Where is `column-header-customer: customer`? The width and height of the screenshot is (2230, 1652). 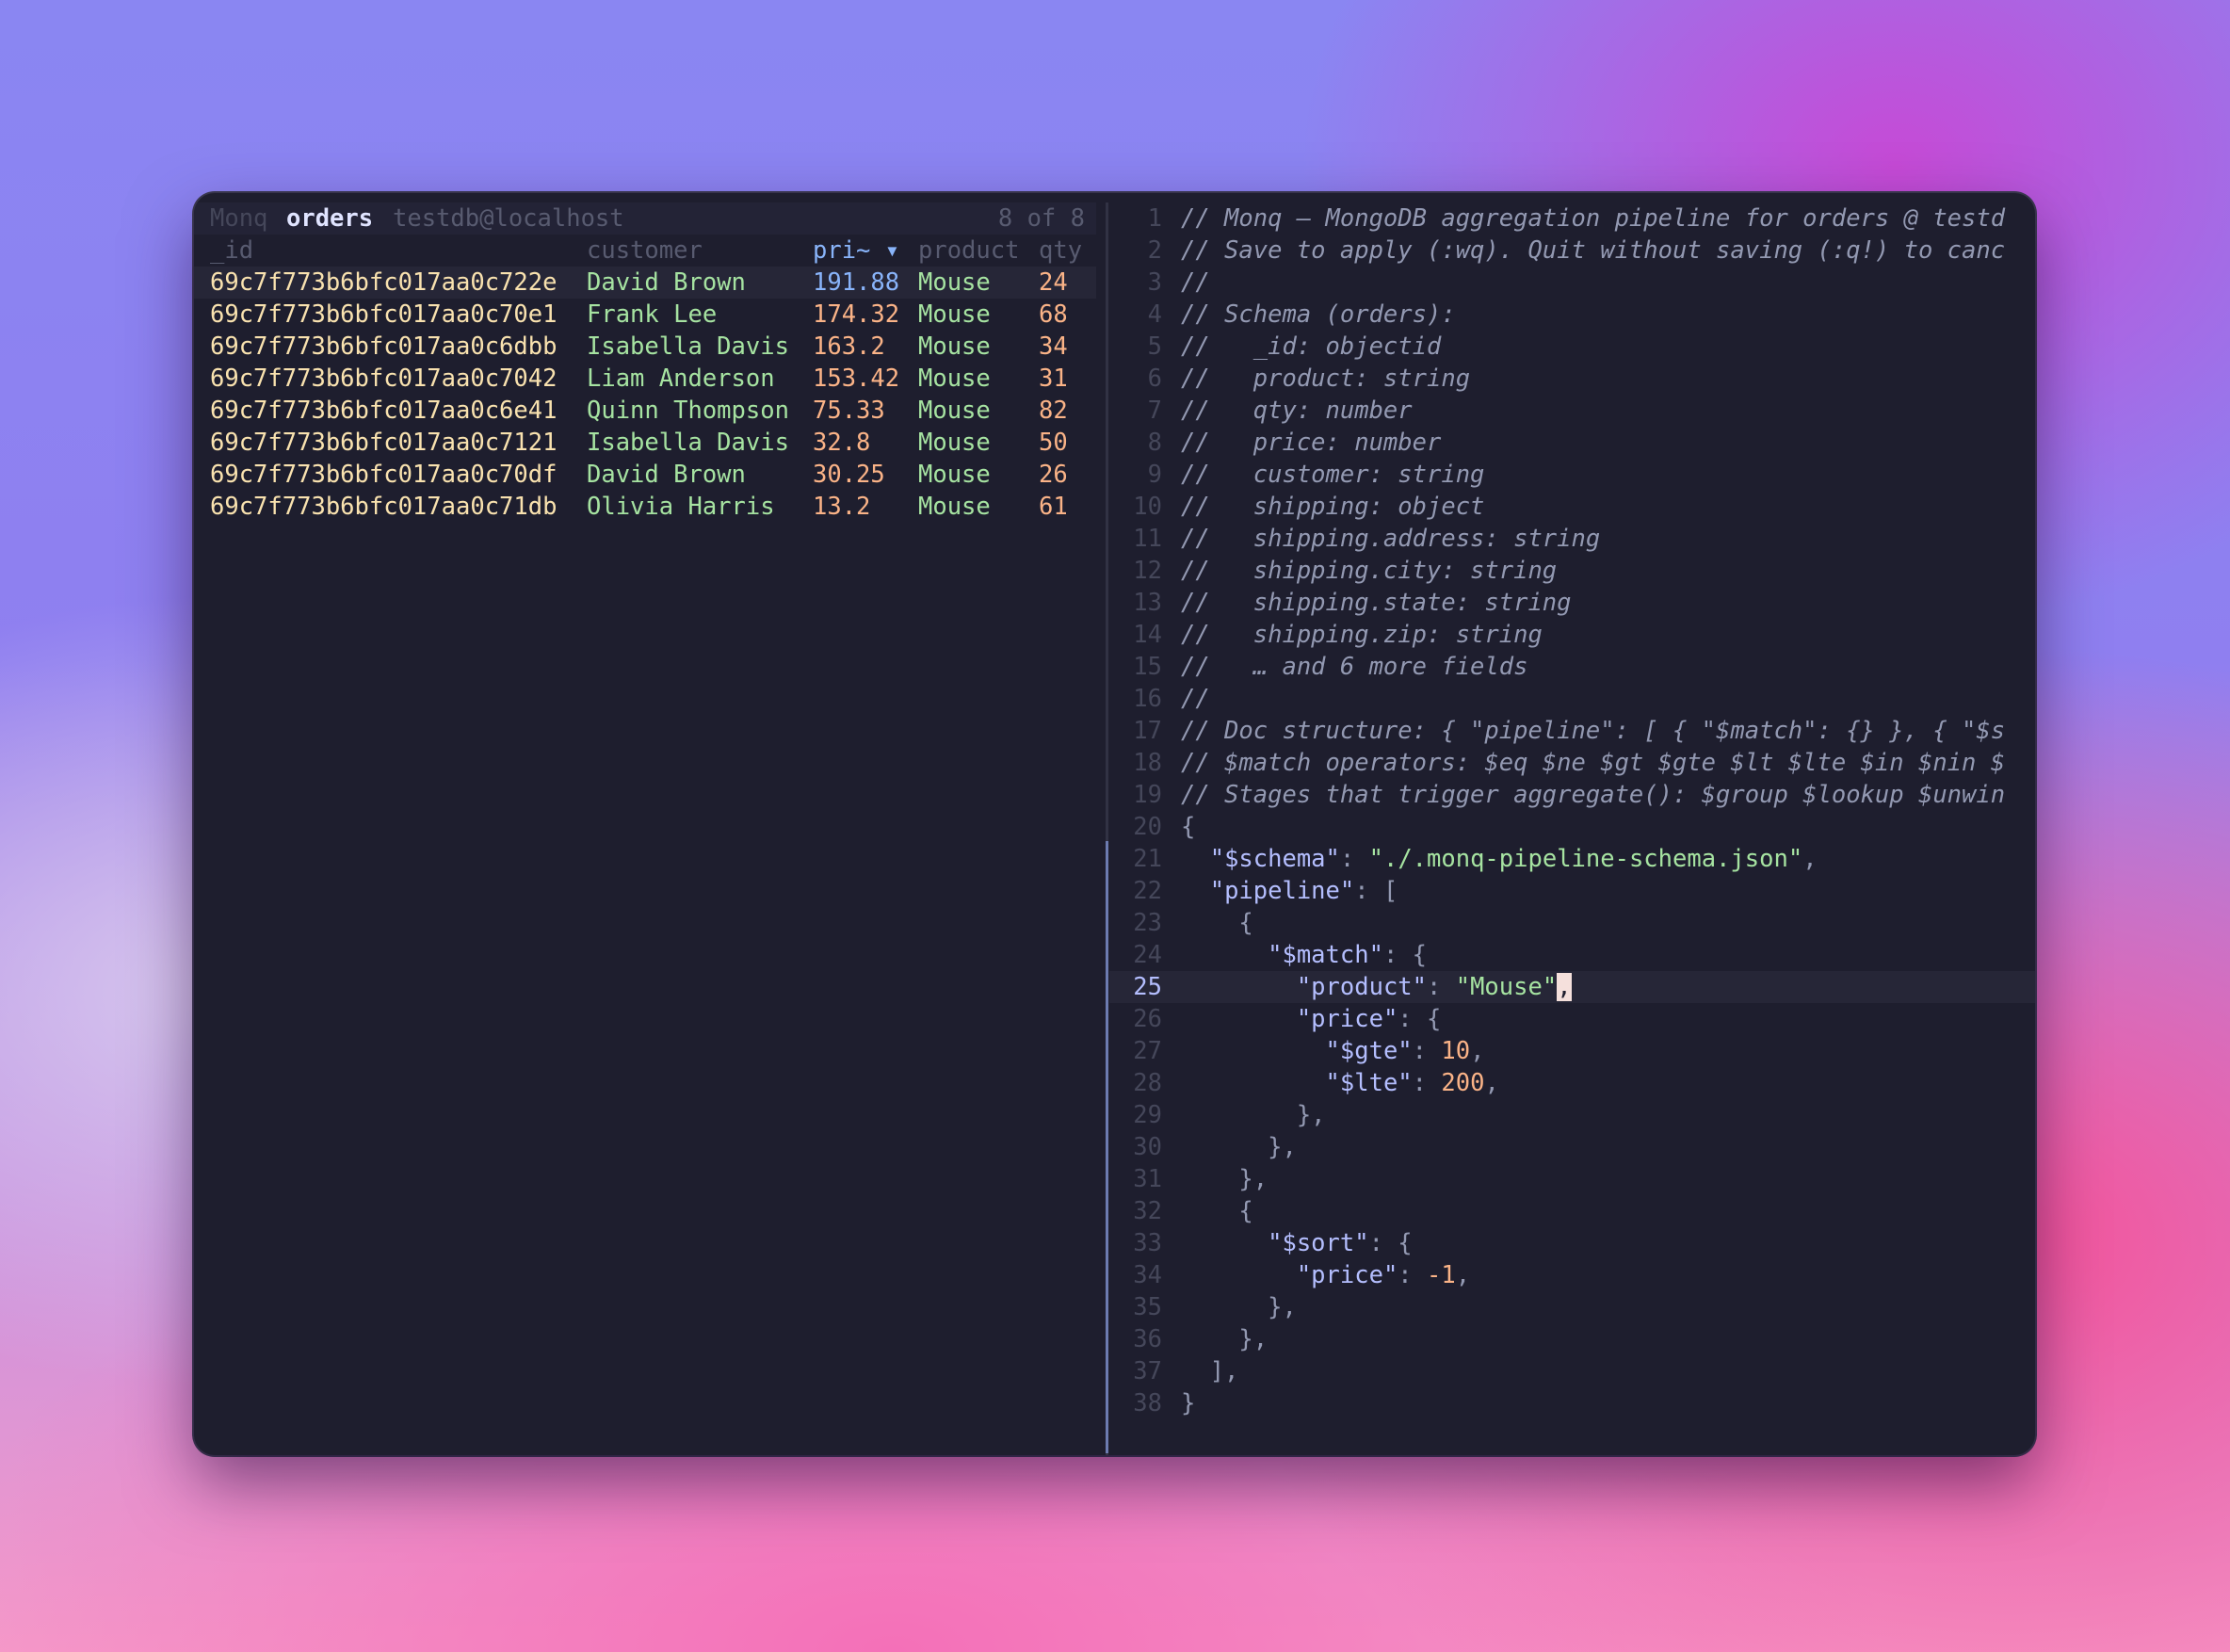
column-header-customer: customer is located at coordinates (645, 251).